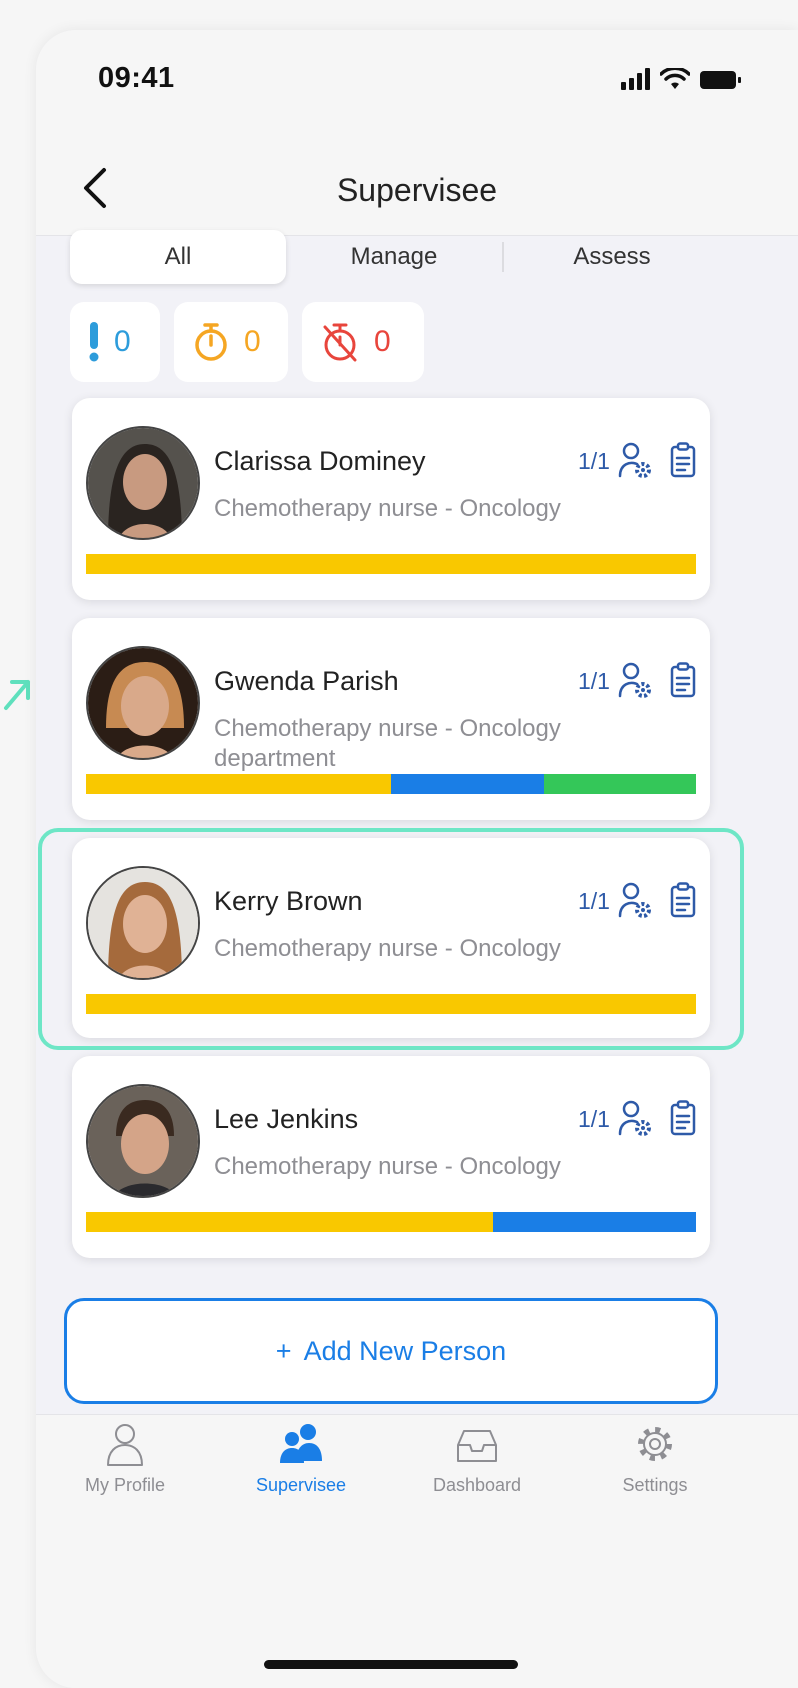 This screenshot has width=798, height=1688. Describe the element at coordinates (320, 461) in the screenshot. I see `person-name: Clarissa Dominey` at that location.